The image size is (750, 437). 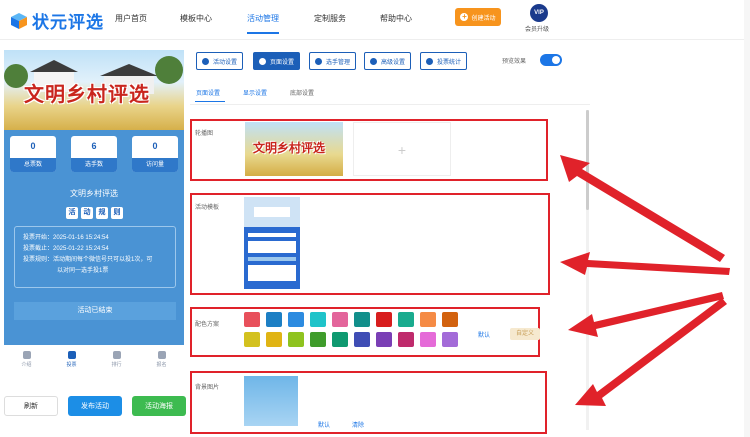 What do you see at coordinates (208, 92) in the screenshot?
I see `subtab-page-settings: 页面设置` at bounding box center [208, 92].